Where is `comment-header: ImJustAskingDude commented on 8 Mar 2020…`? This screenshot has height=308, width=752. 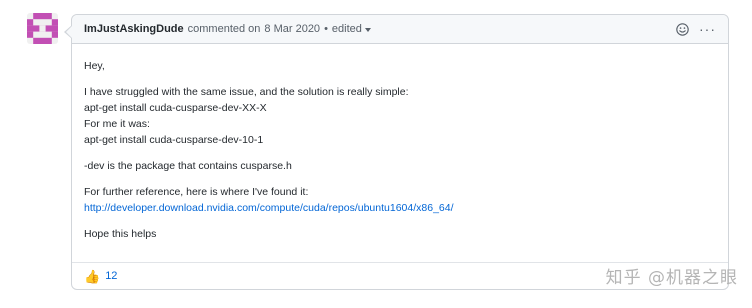
comment-header: ImJustAskingDude commented on 8 Mar 2020… is located at coordinates (400, 29).